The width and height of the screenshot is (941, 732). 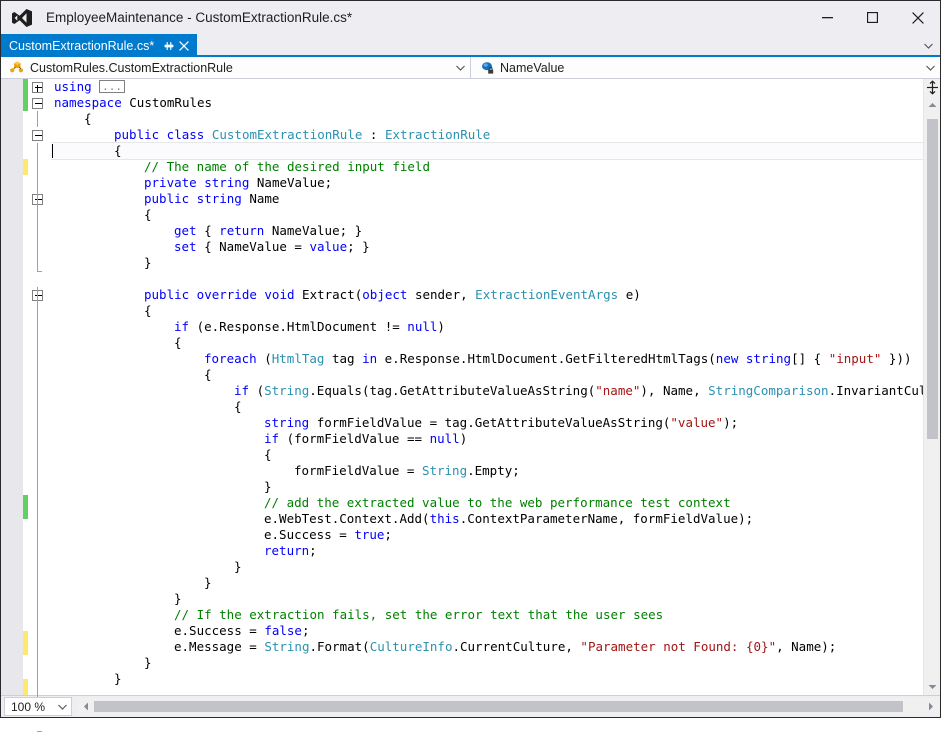 What do you see at coordinates (257, 246) in the screenshot?
I see `code-token: { NameValue =` at bounding box center [257, 246].